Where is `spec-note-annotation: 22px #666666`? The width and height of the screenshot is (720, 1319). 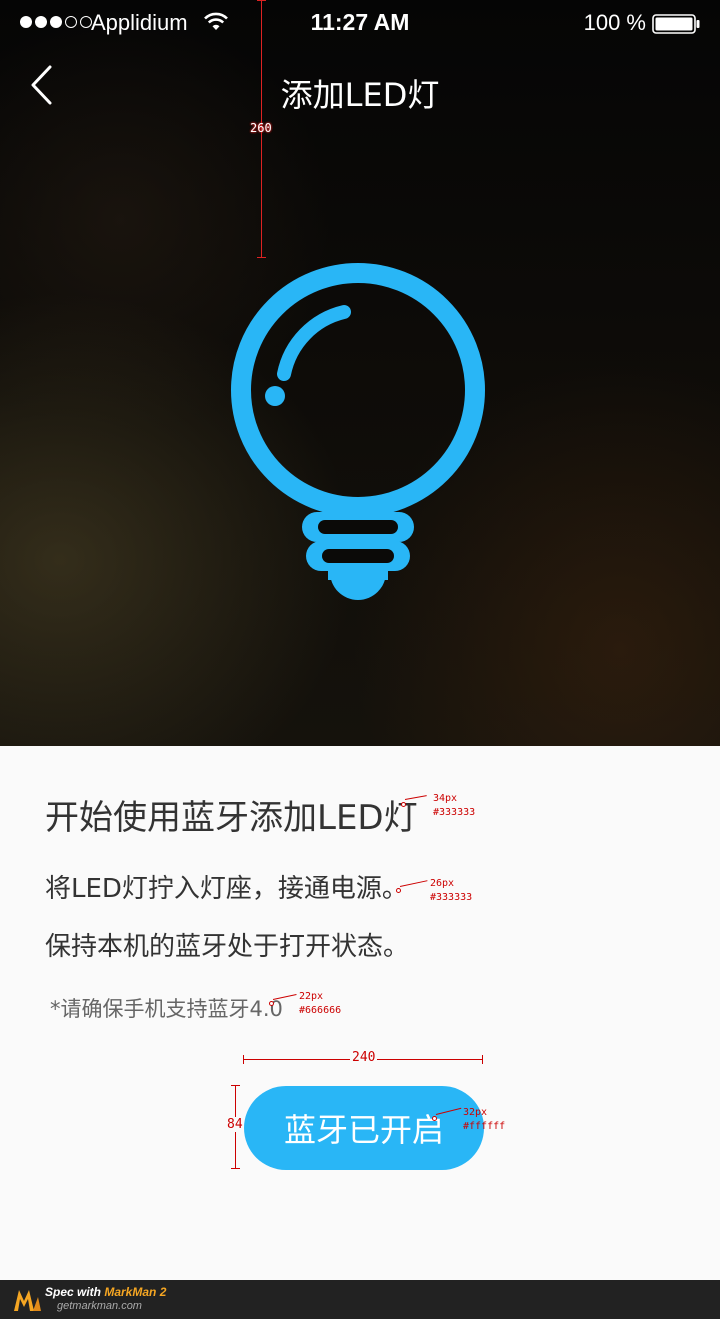 spec-note-annotation: 22px #666666 is located at coordinates (320, 1003).